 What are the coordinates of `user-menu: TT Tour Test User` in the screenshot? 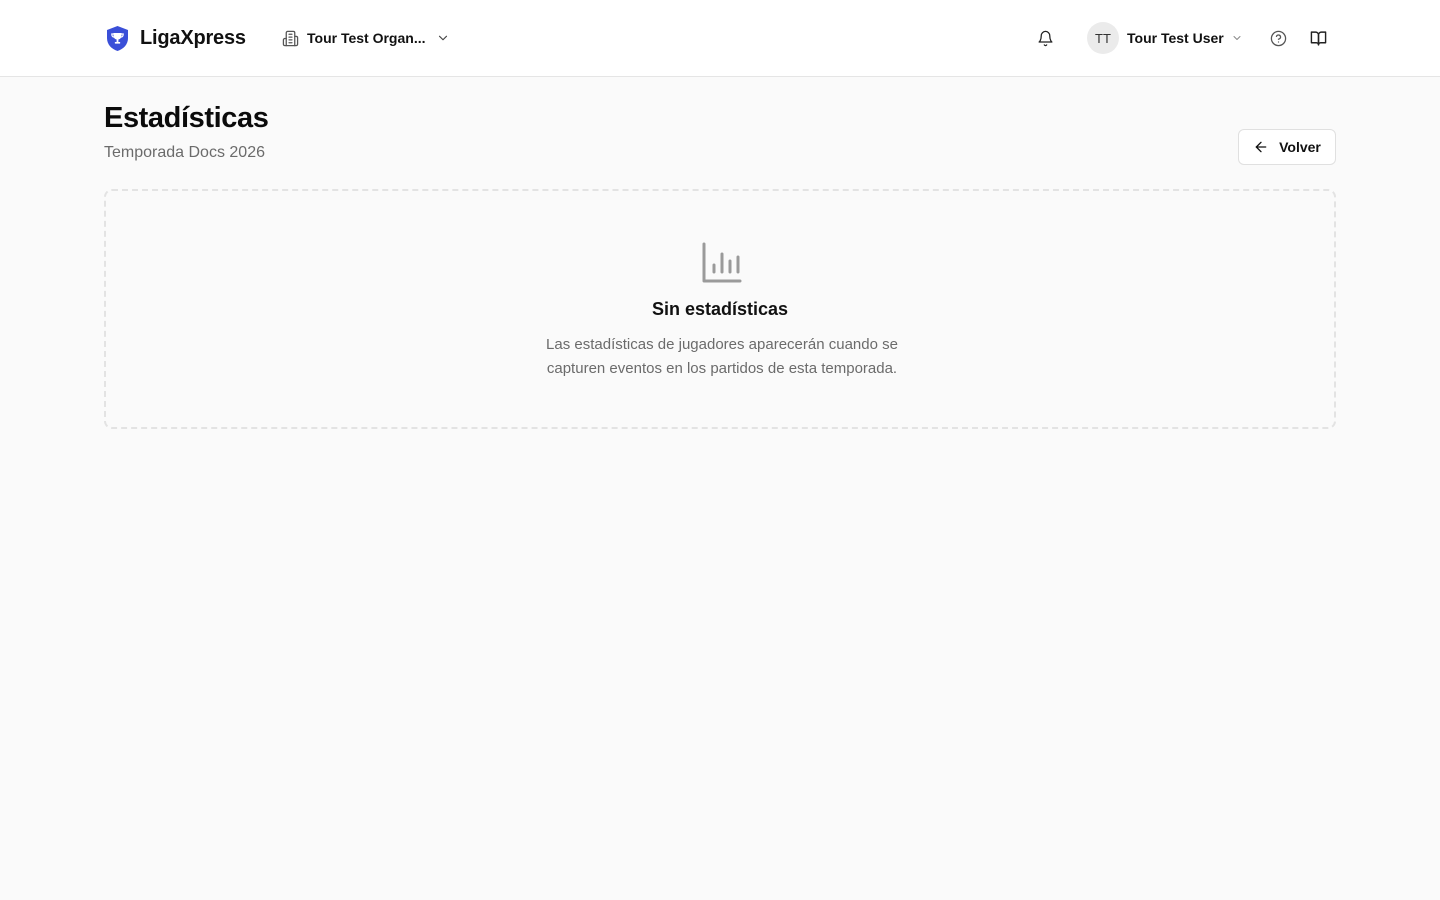 It's located at (1165, 38).